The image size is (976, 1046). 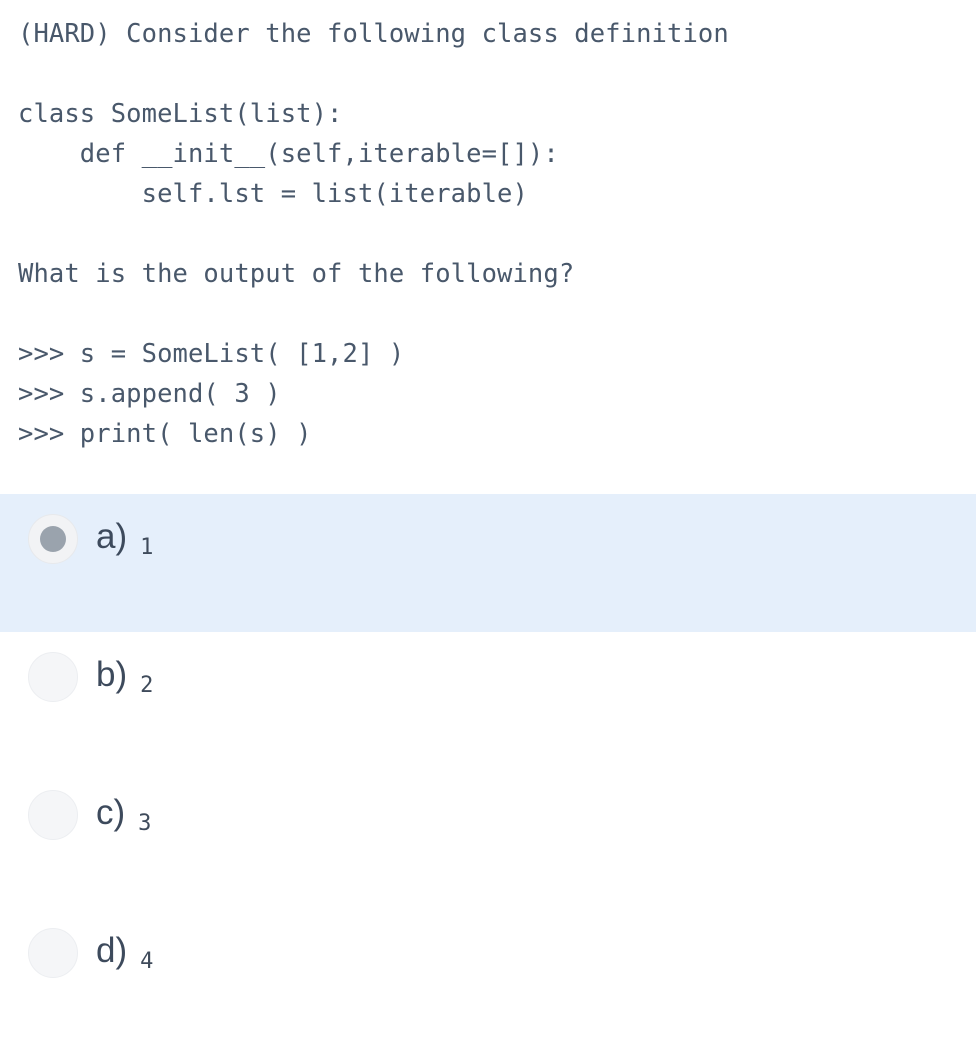 I want to click on question-line-spacer, so click(x=488, y=74).